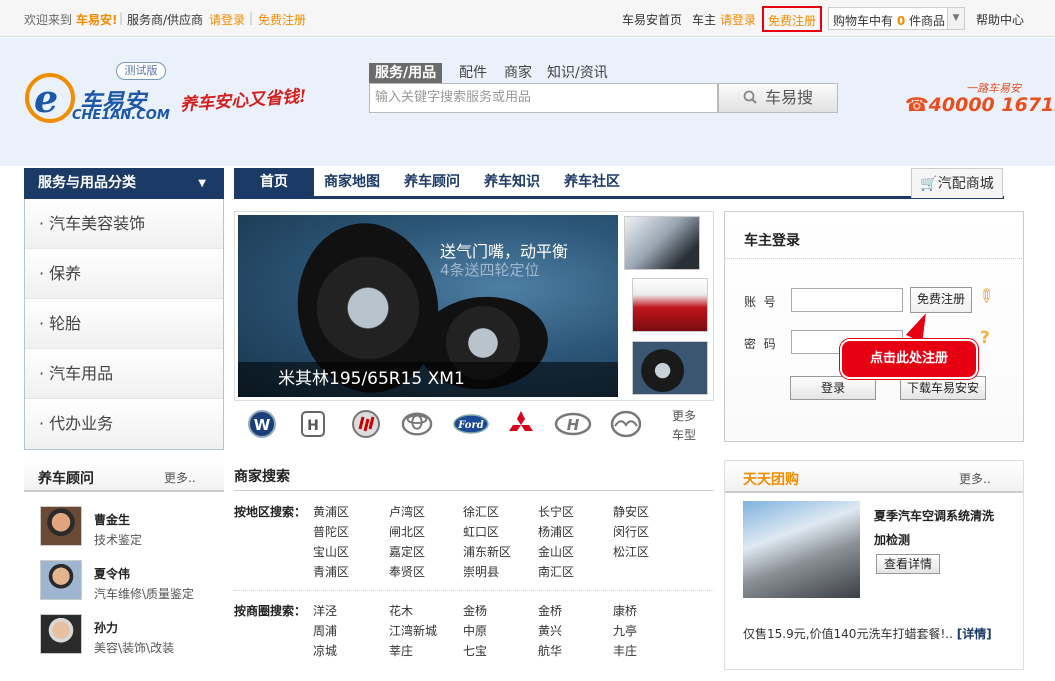  What do you see at coordinates (847, 300) in the screenshot?
I see `account-input` at bounding box center [847, 300].